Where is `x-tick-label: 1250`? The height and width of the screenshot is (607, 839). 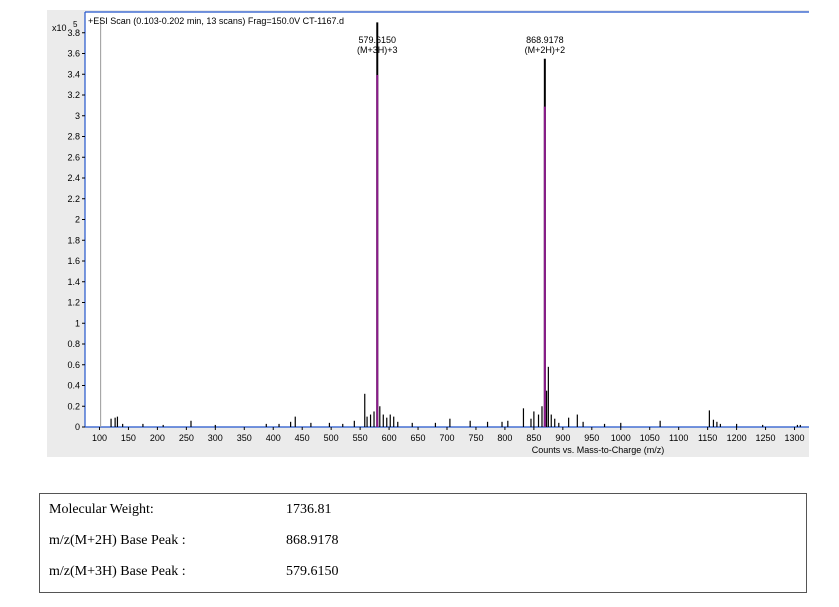
x-tick-label: 1250 is located at coordinates (766, 438).